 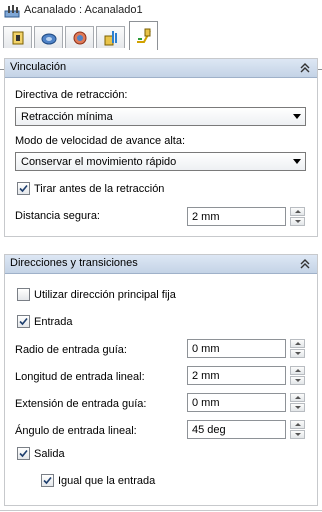 I want to click on entry-checkbox, so click(x=23, y=321).